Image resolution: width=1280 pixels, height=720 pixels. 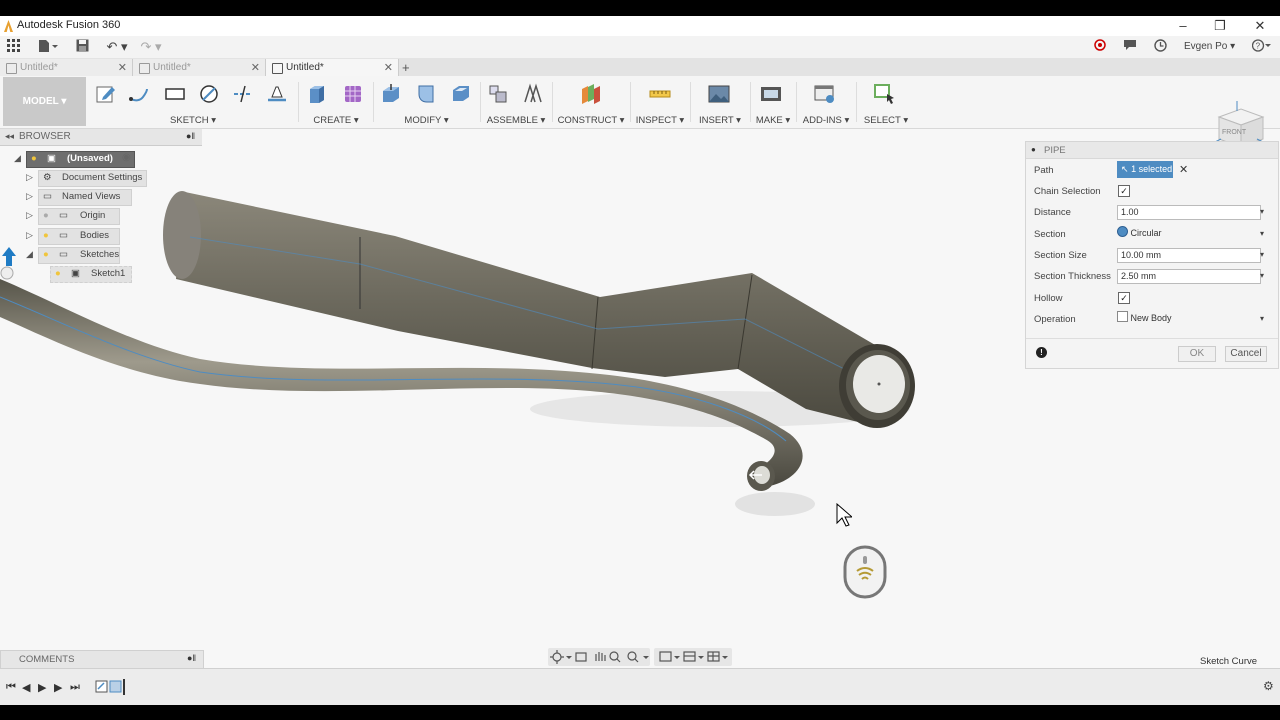 What do you see at coordinates (773, 120) in the screenshot?
I see `make-menu: MAKE ▾` at bounding box center [773, 120].